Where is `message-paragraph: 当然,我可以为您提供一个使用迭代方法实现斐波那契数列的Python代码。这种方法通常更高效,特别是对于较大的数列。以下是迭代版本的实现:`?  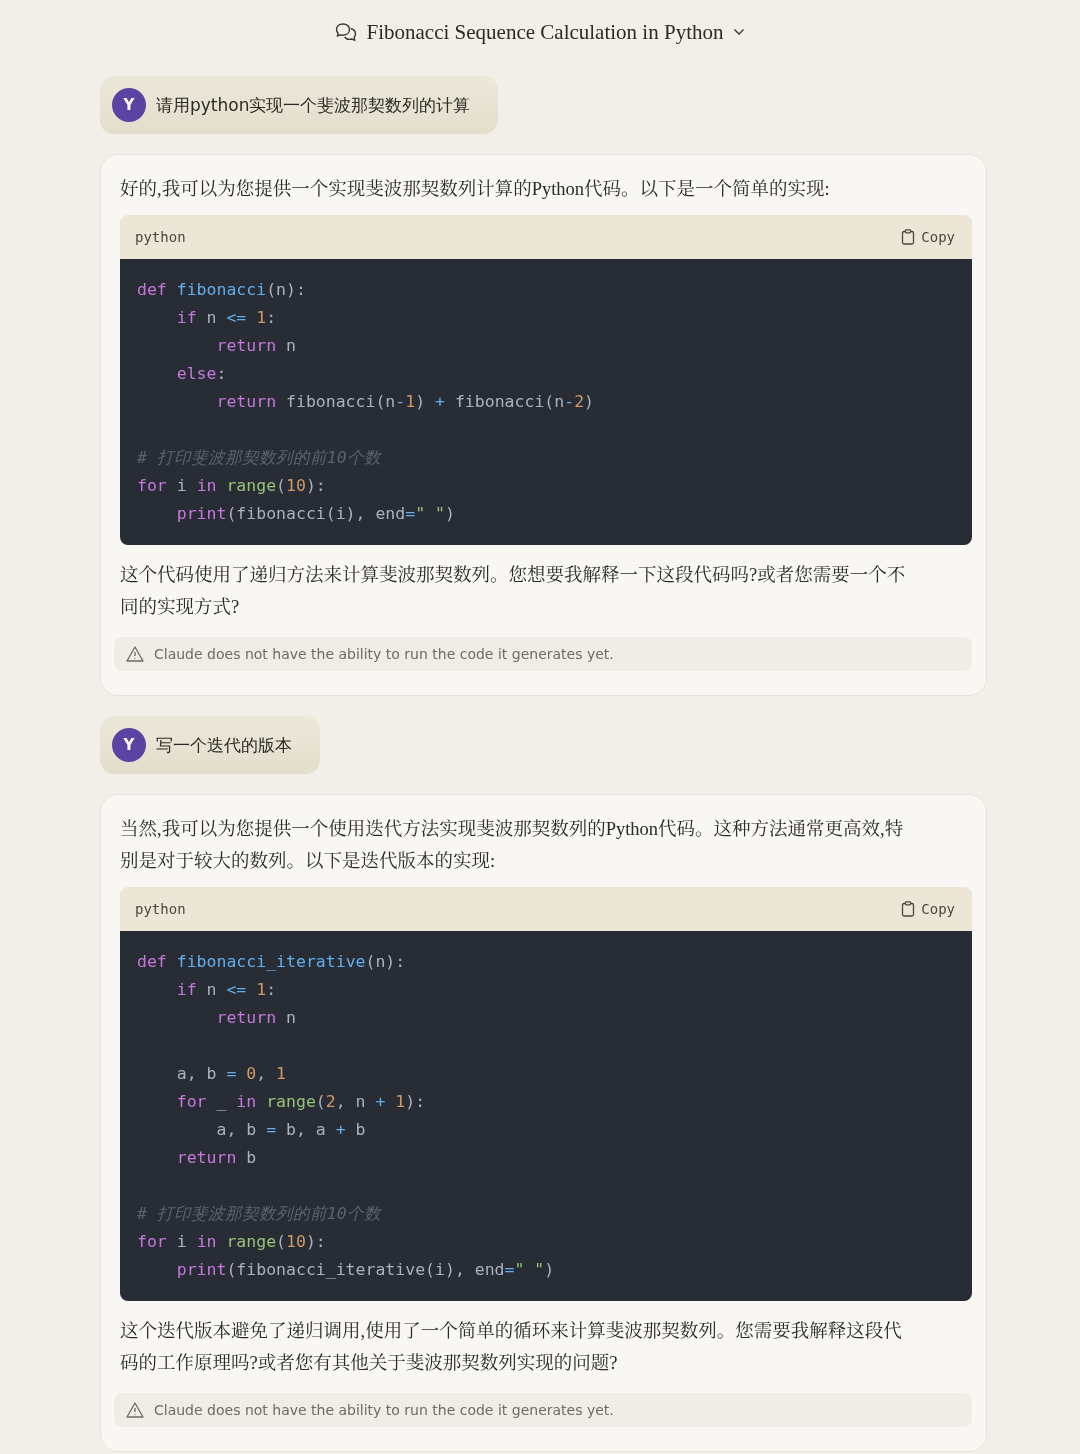
message-paragraph: 当然,我可以为您提供一个使用迭代方法实现斐波那契数列的Python代码。这种方法通常更高效,特别是对于较大的数列。以下是迭代版本的实现: is located at coordinates (512, 845).